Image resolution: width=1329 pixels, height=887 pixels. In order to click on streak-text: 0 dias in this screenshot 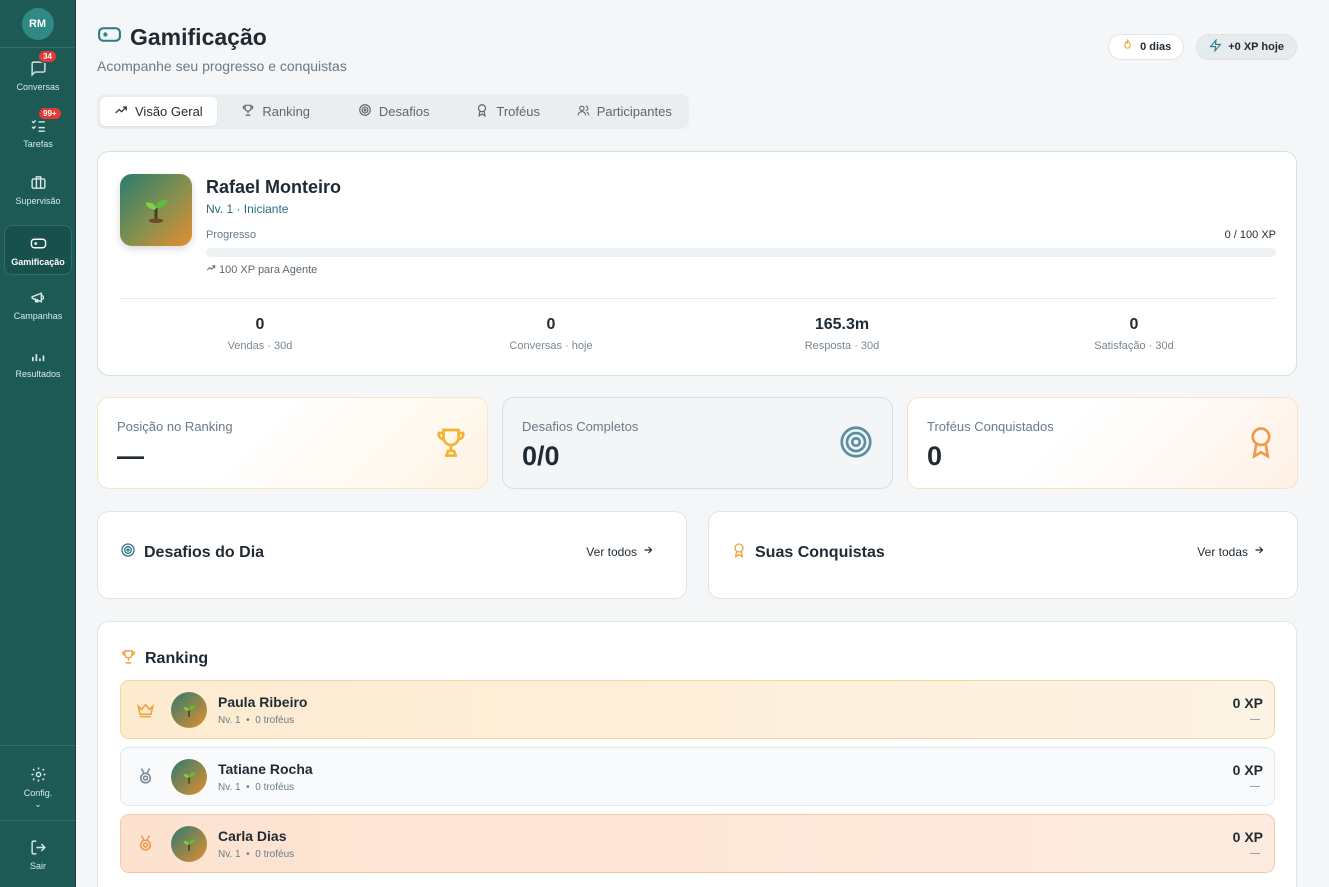, I will do `click(1156, 47)`.